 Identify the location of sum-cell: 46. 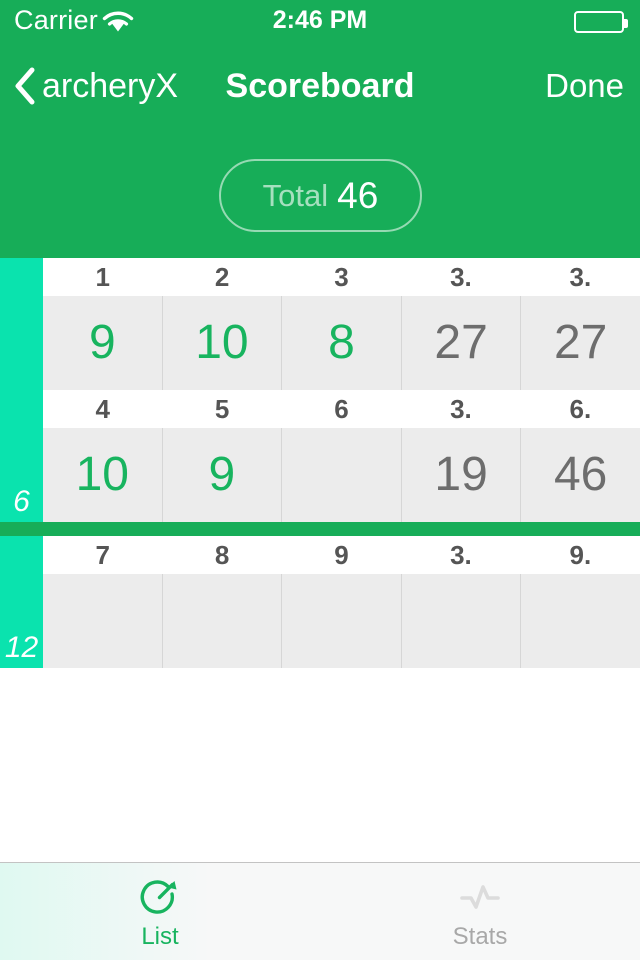
(580, 474).